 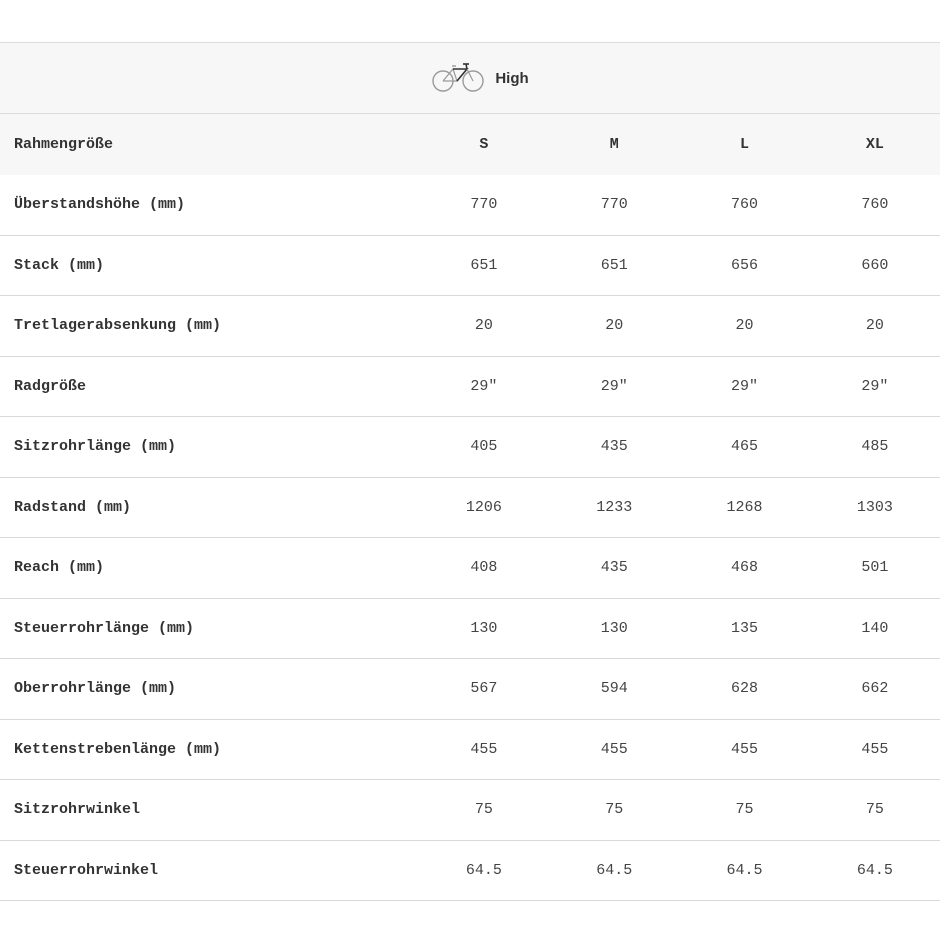 What do you see at coordinates (484, 568) in the screenshot?
I see `row-value: 408` at bounding box center [484, 568].